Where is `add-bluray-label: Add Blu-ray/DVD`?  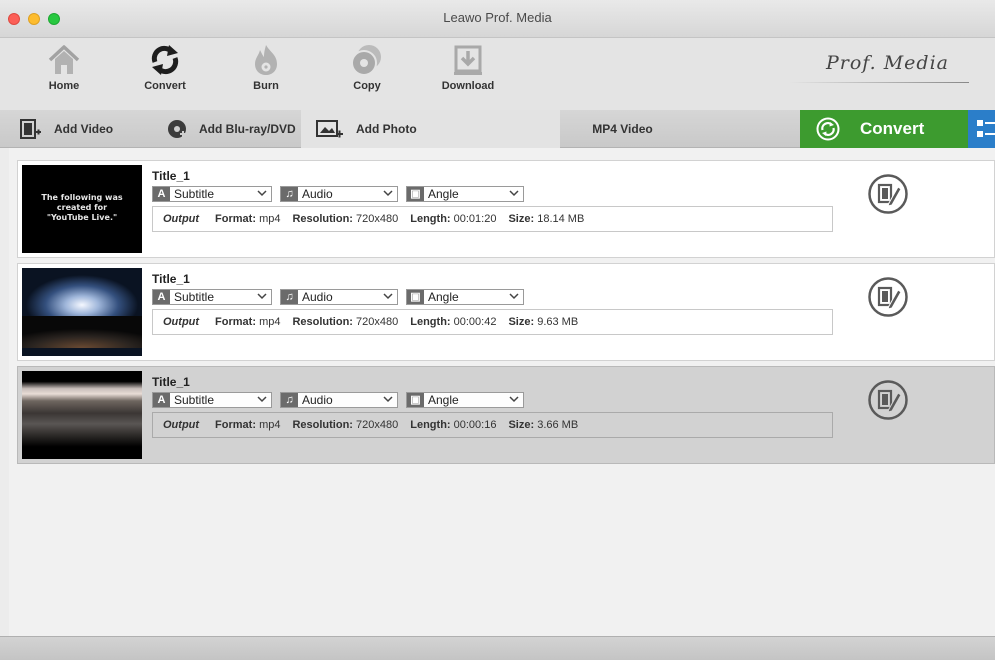
add-bluray-label: Add Blu-ray/DVD is located at coordinates (247, 129).